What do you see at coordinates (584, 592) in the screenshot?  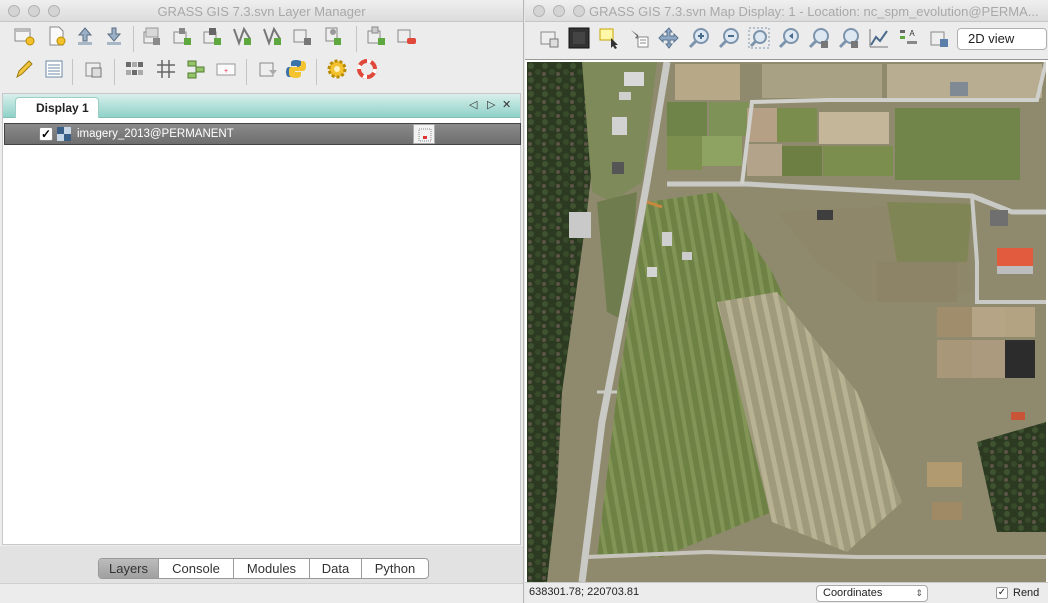 I see `coordinates-readout: 638301.78; 220703.81` at bounding box center [584, 592].